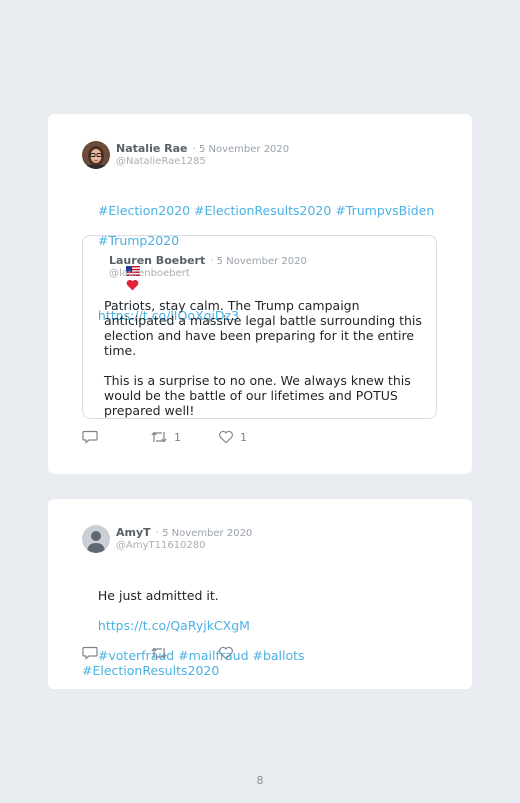 The height and width of the screenshot is (803, 520). I want to click on tweet-actions: 1 1, so click(176, 437).